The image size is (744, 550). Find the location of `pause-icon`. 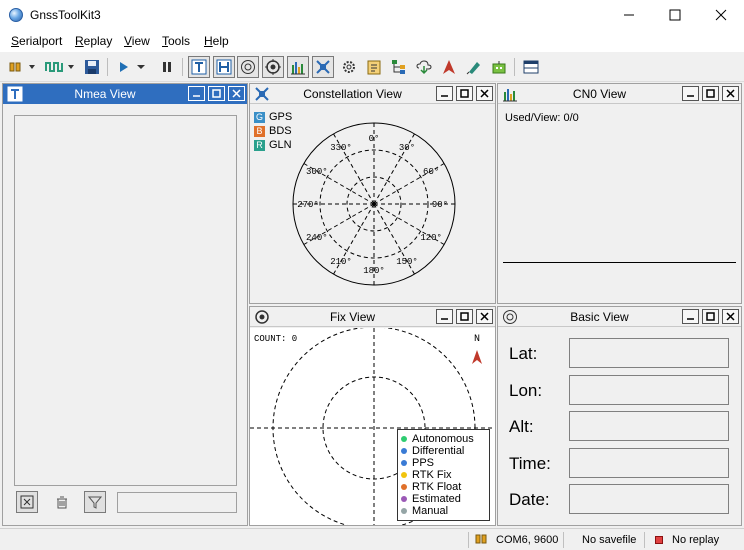

pause-icon is located at coordinates (167, 67).